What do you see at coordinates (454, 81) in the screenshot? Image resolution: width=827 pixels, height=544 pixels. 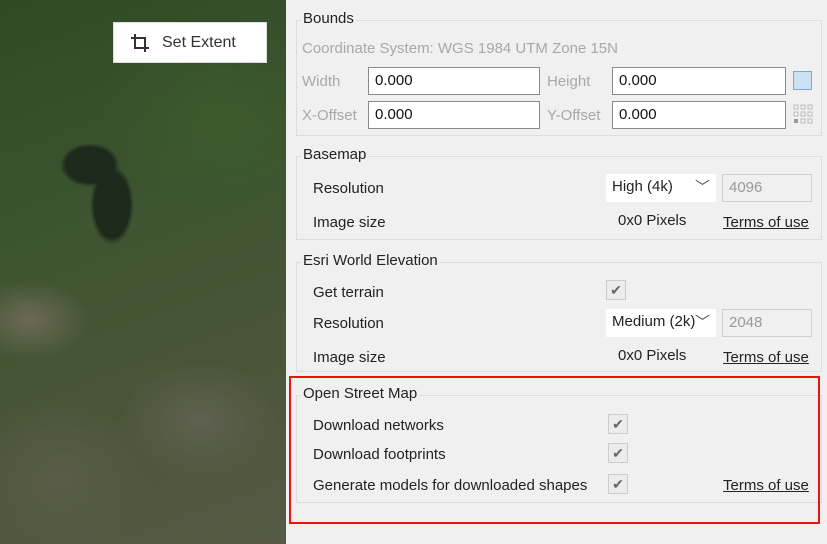 I see `width-input: 0.000` at bounding box center [454, 81].